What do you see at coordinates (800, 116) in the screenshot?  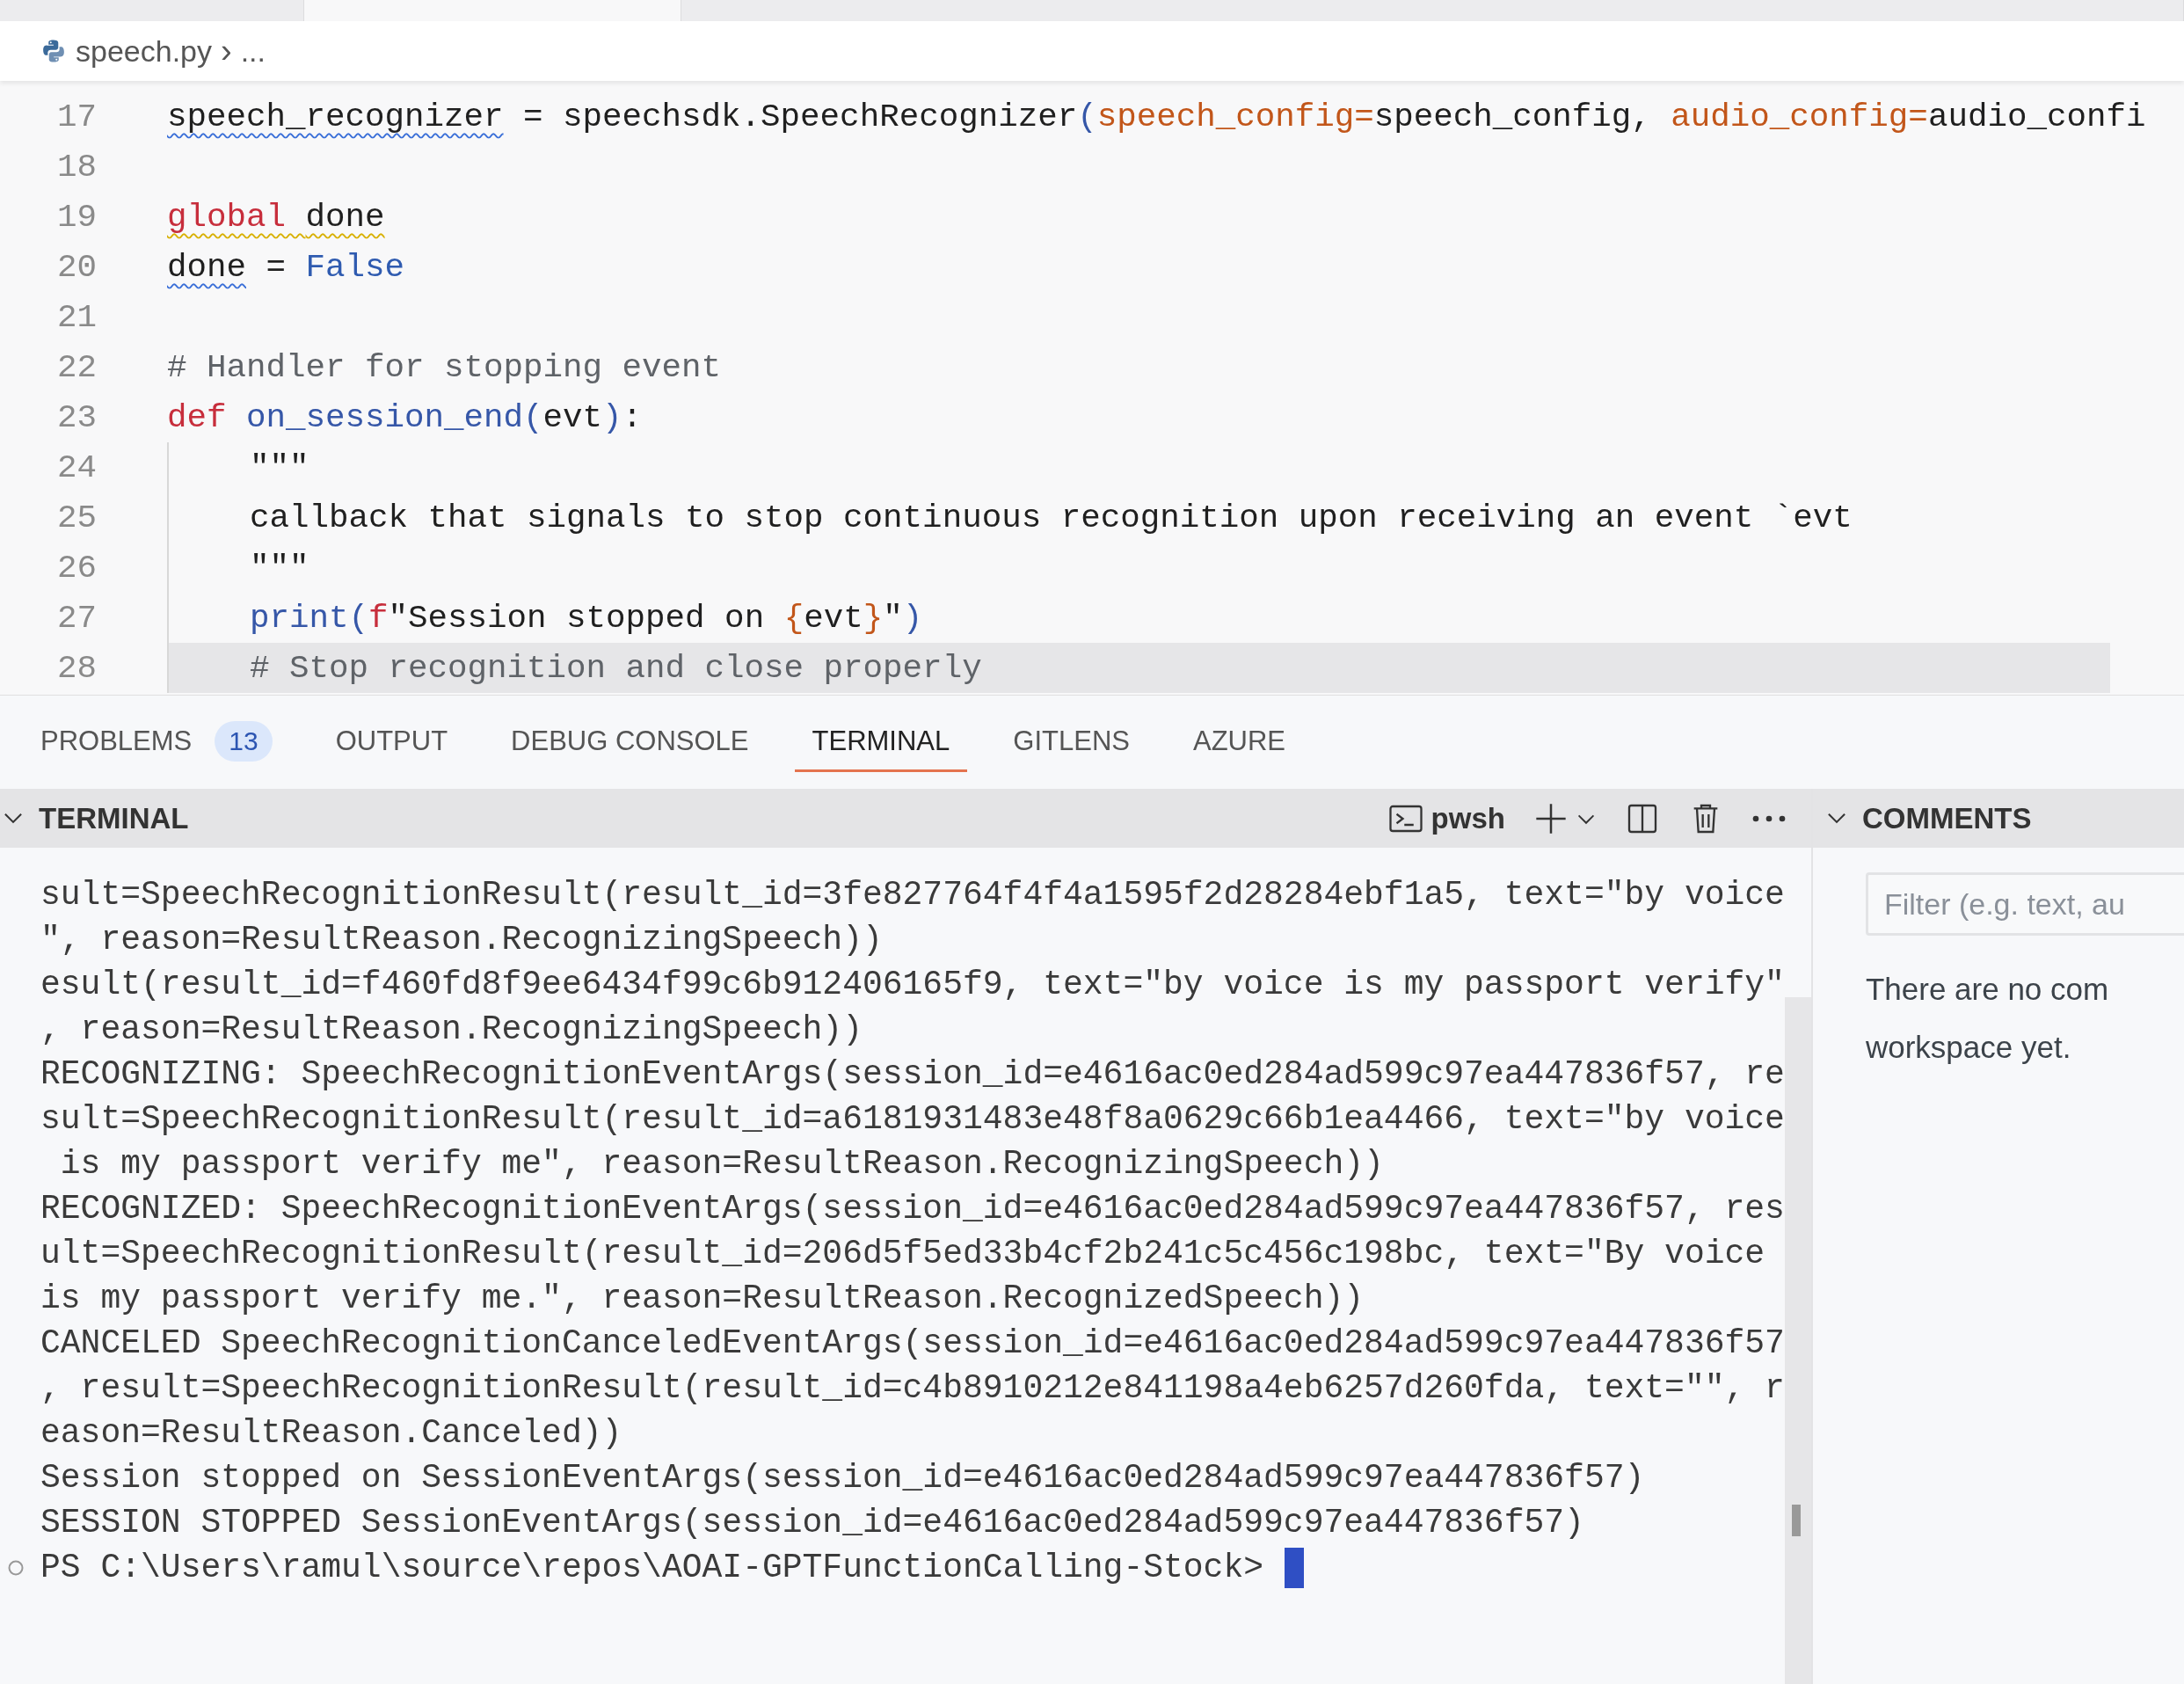 I see `code-token: = speechsdk.SpeechRecognizer` at bounding box center [800, 116].